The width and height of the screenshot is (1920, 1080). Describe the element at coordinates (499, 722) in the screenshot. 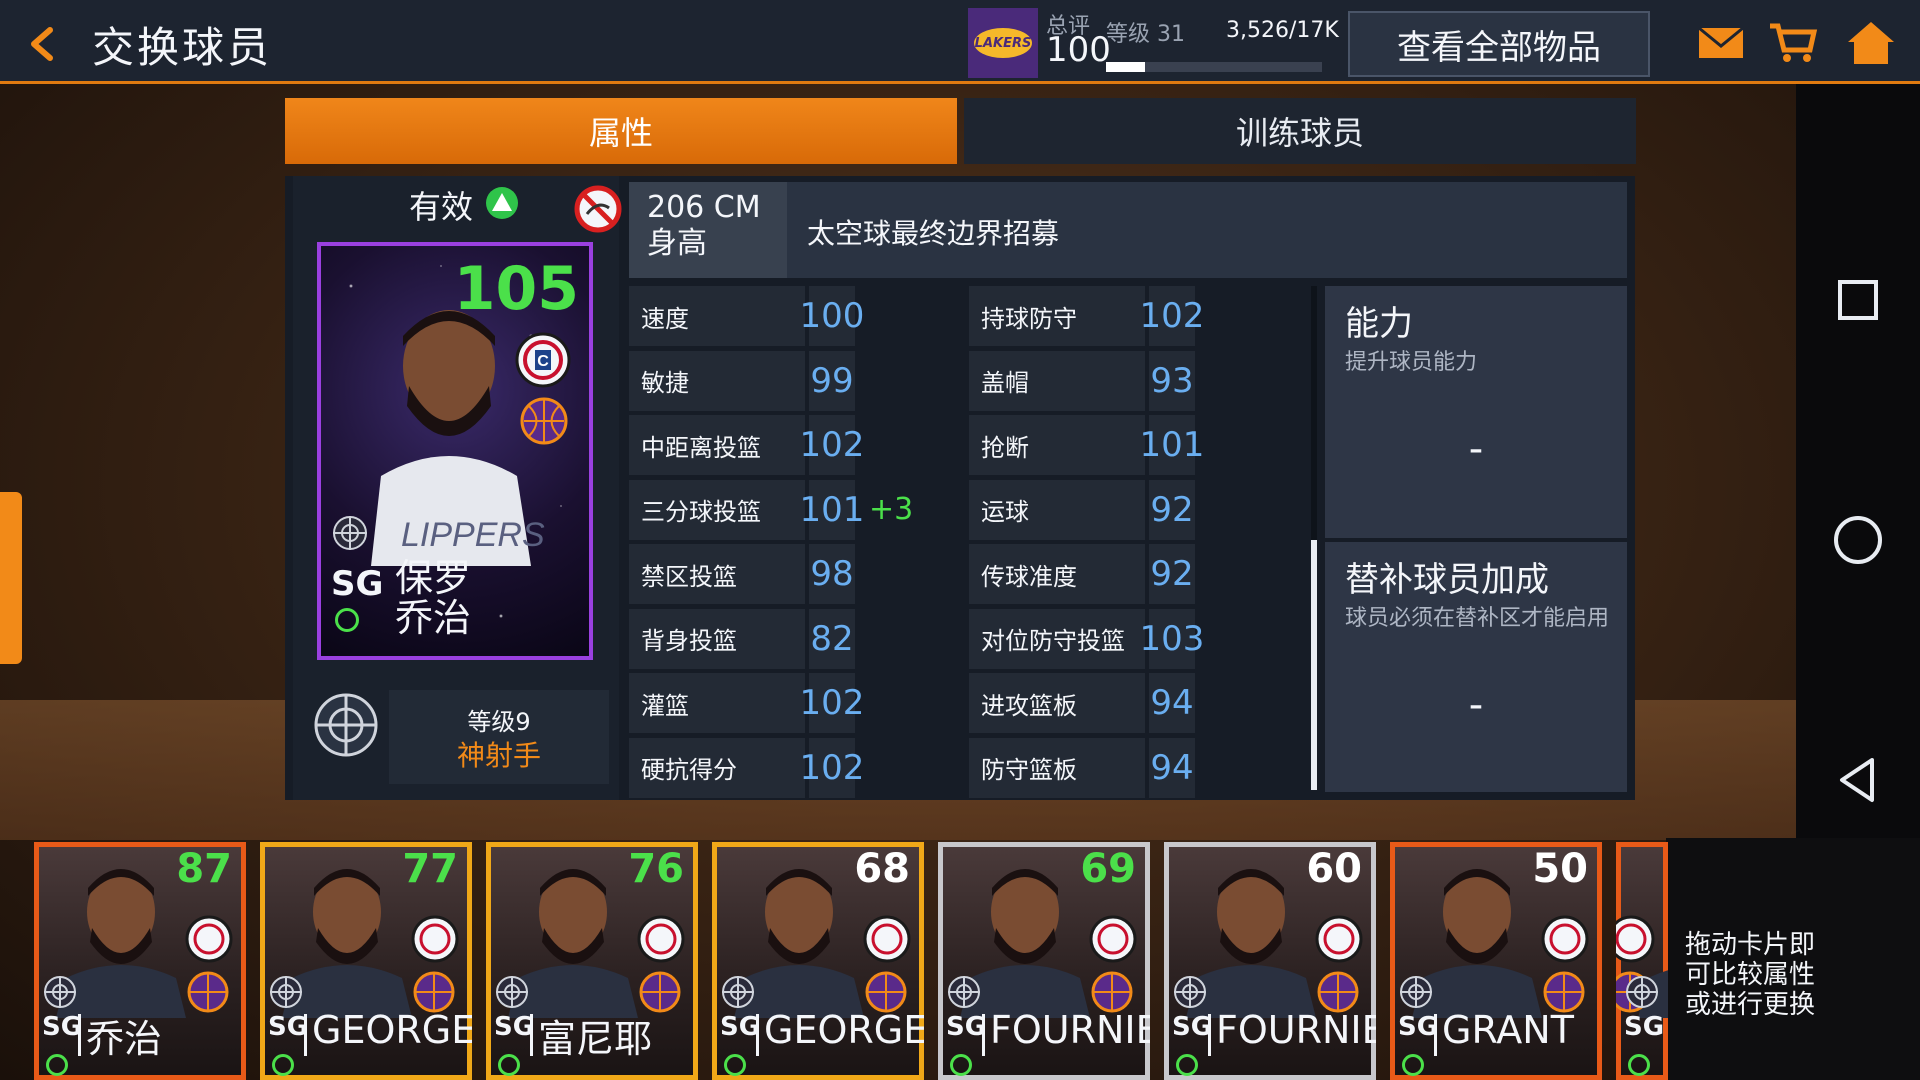

I see `skill-level: 等级9` at that location.